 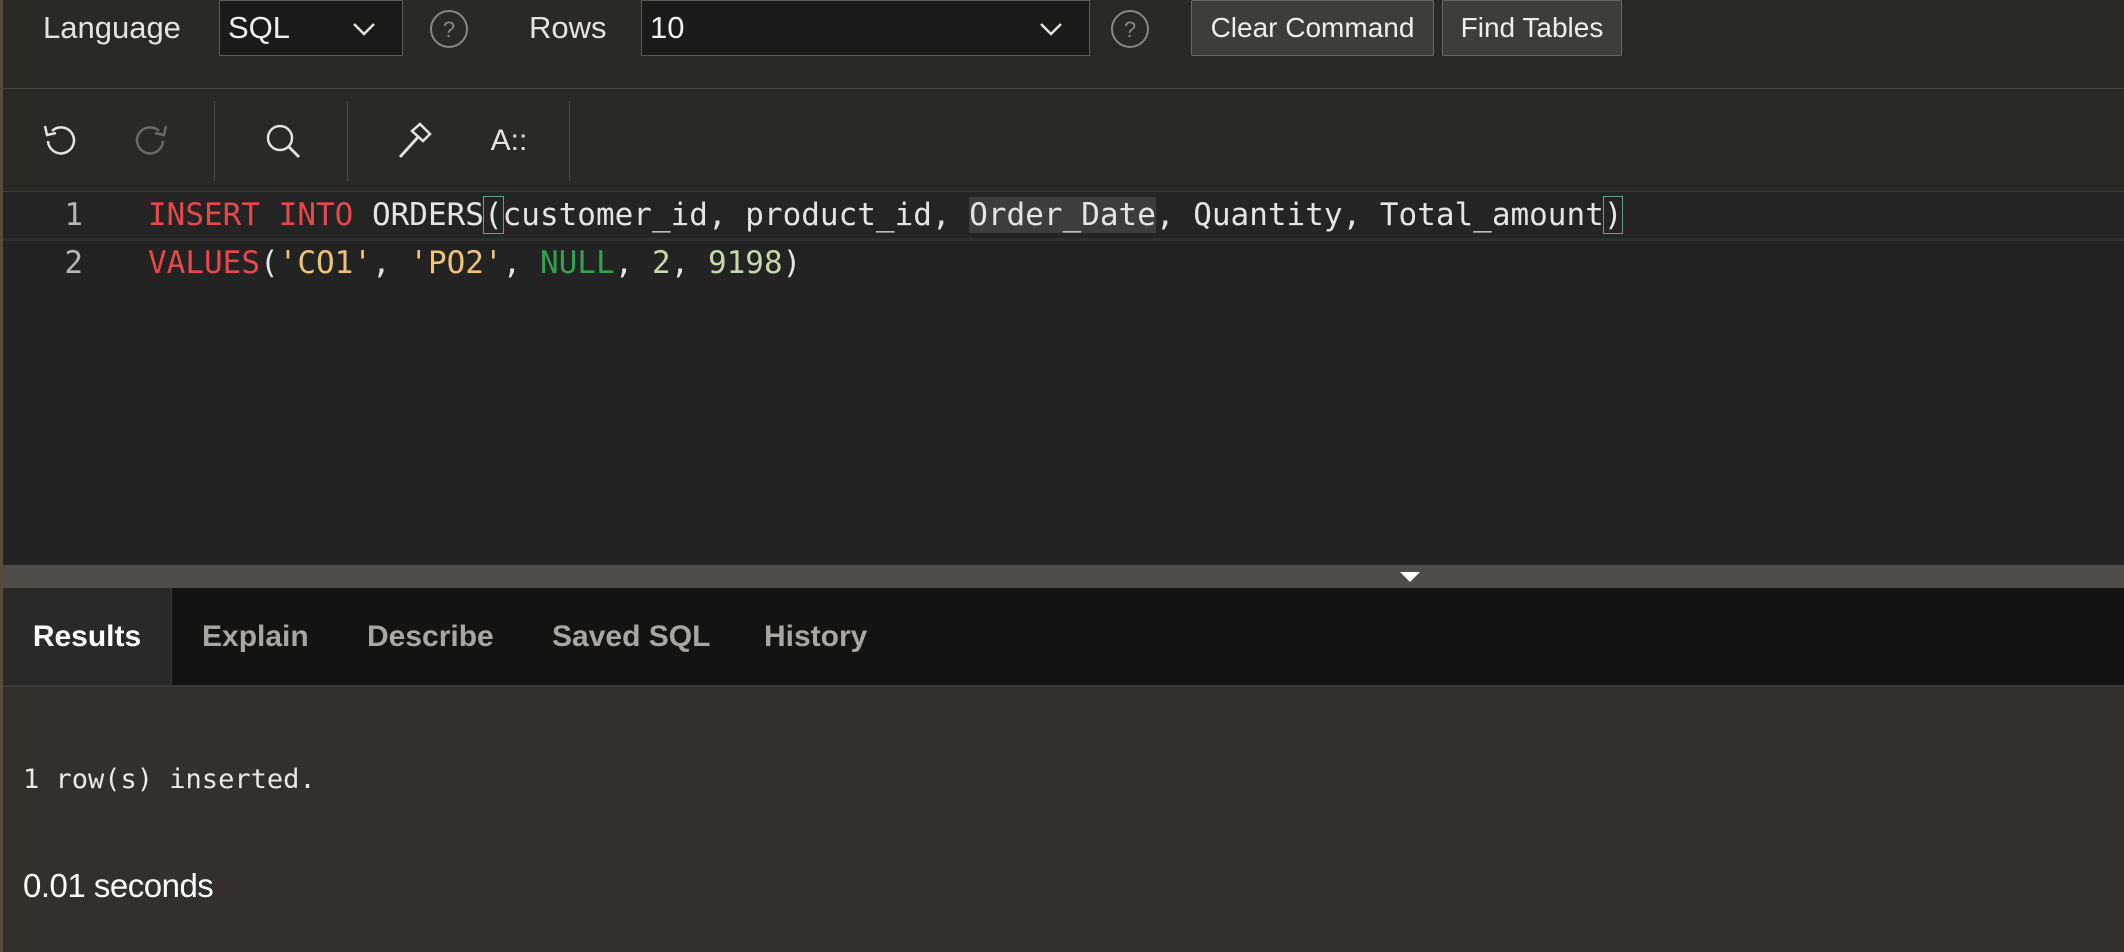 I want to click on code-token: , Quantity, Total_amount, so click(x=1379, y=215).